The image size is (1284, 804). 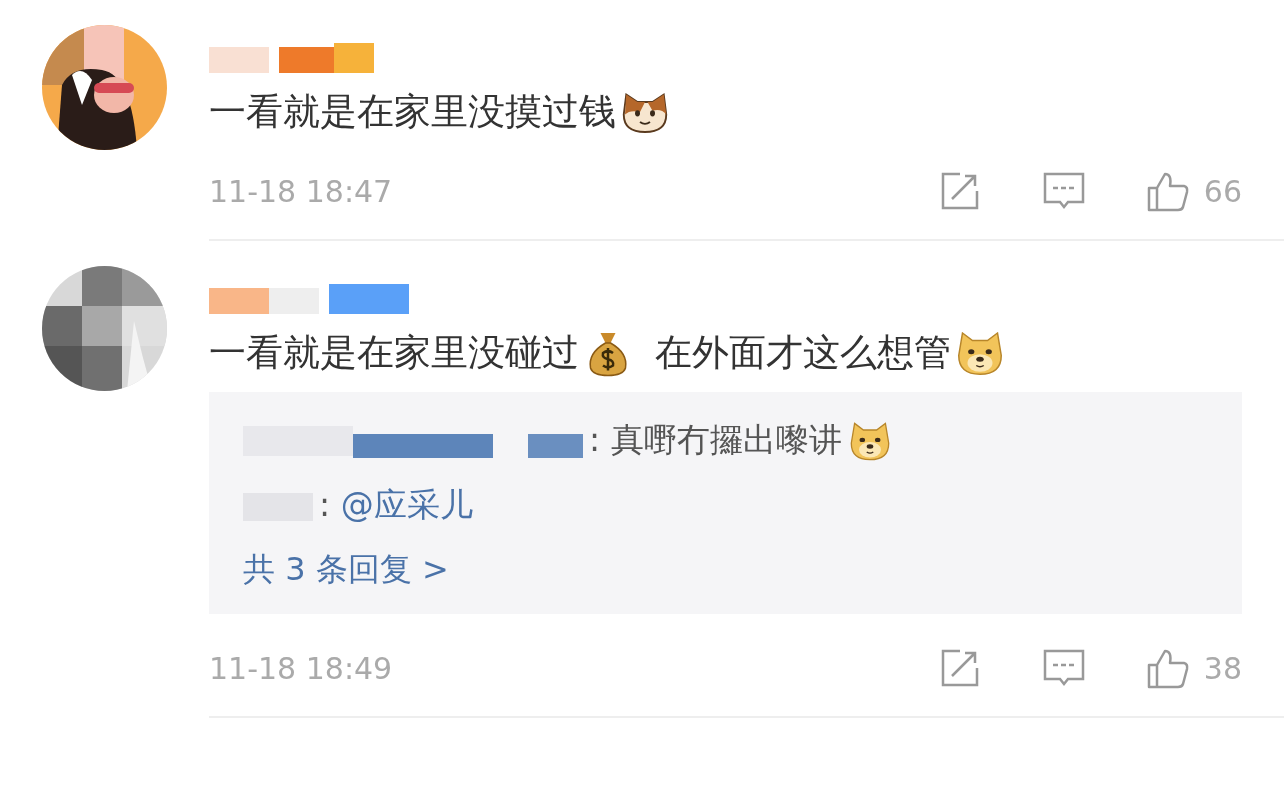 What do you see at coordinates (1193, 668) in the screenshot?
I see `like-button: 38` at bounding box center [1193, 668].